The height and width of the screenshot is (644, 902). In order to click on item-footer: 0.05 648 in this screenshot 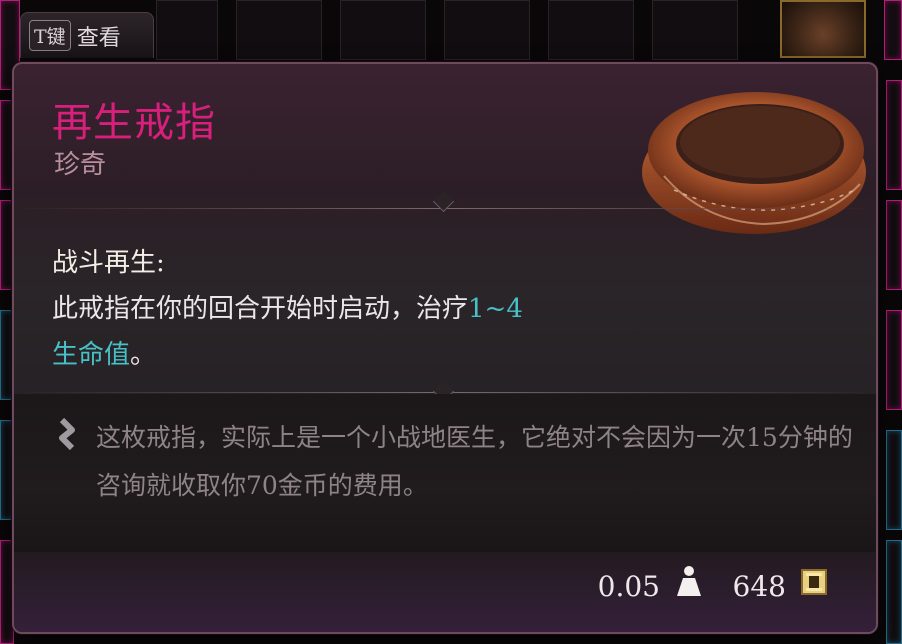, I will do `click(445, 592)`.